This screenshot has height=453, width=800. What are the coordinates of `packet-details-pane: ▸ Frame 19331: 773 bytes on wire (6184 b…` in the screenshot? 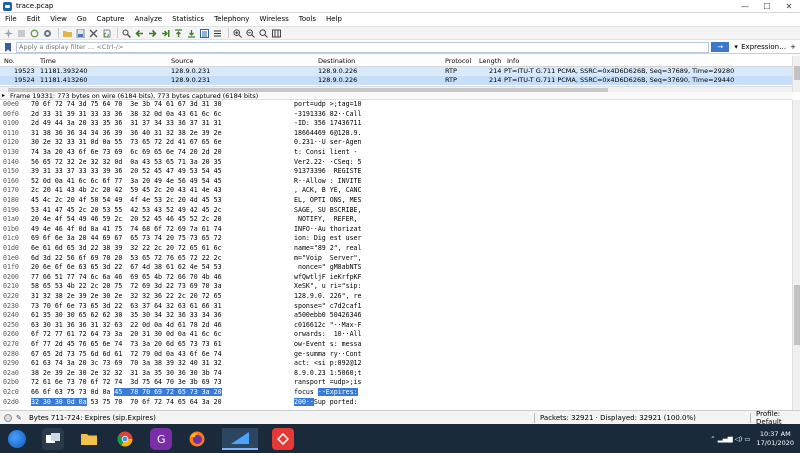 It's located at (396, 96).